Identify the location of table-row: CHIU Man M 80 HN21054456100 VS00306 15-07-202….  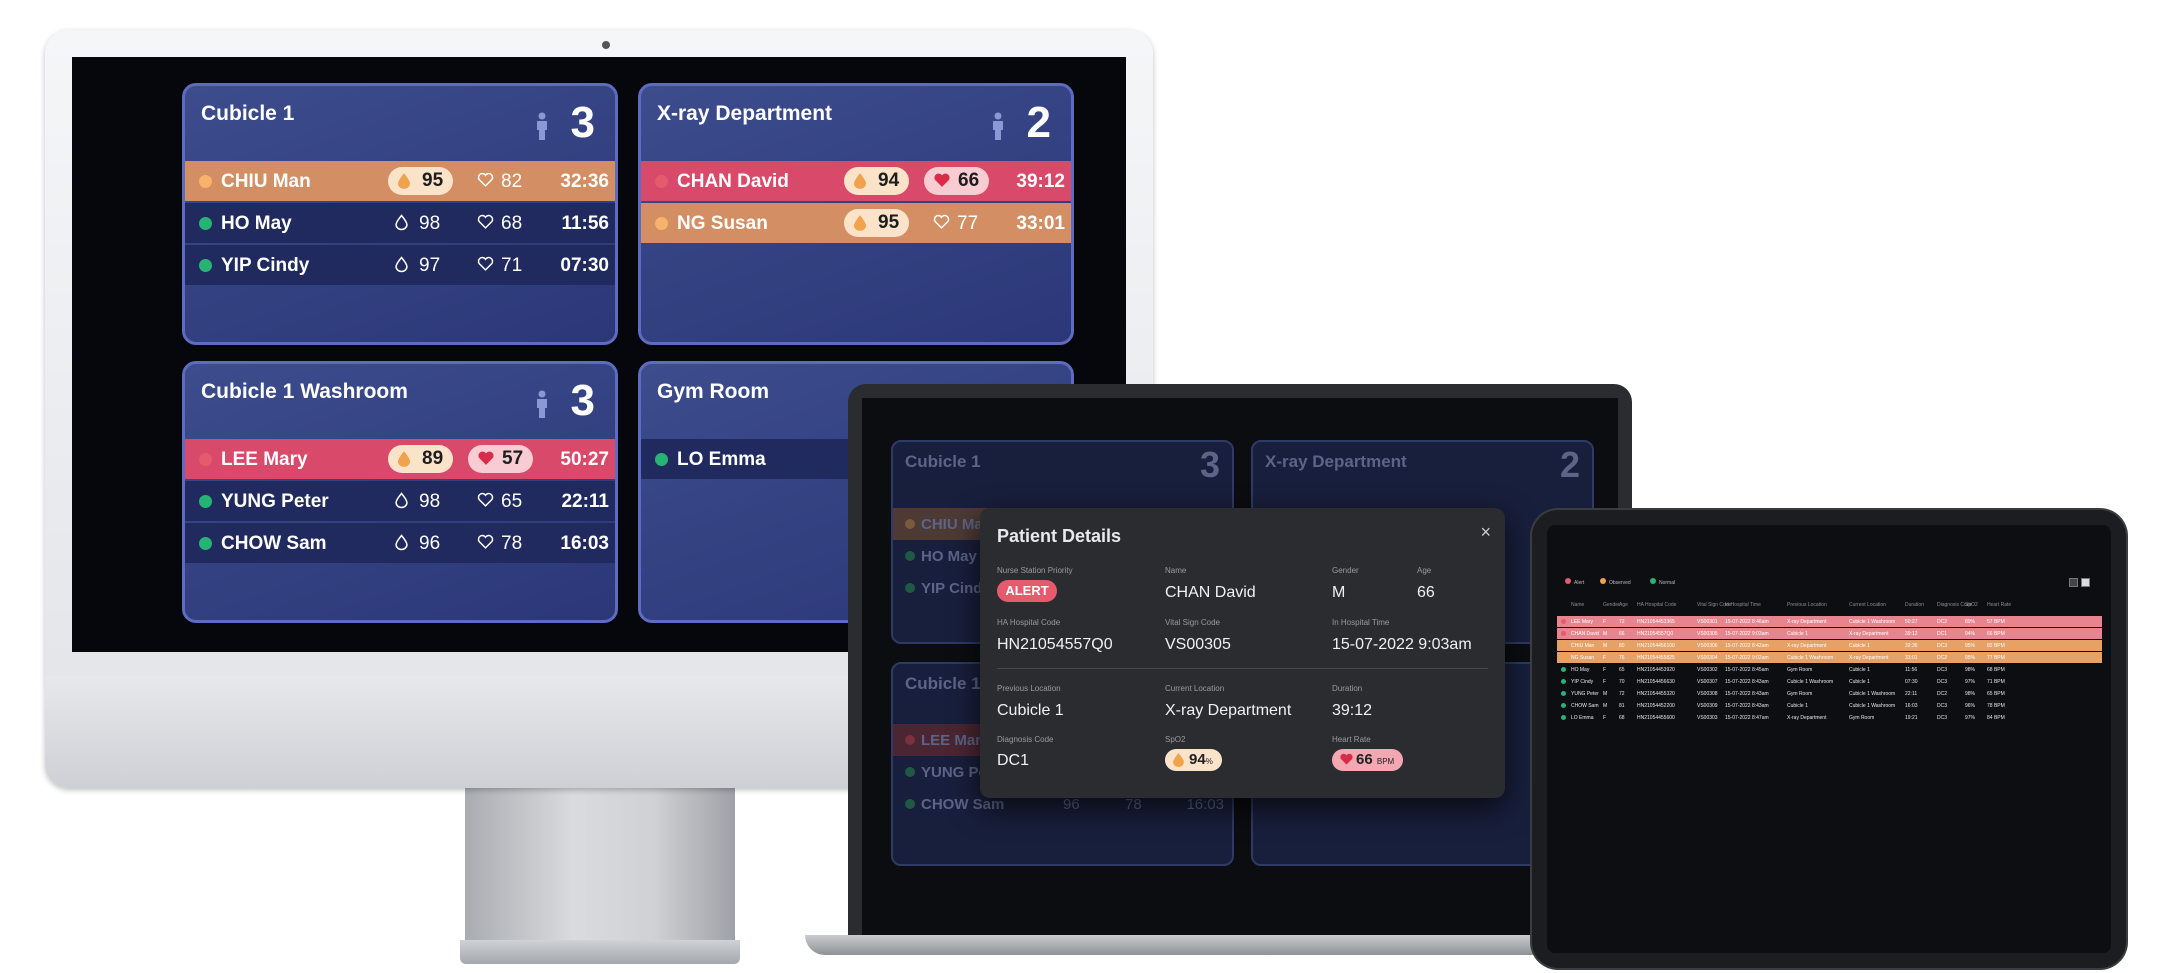
(1829, 645).